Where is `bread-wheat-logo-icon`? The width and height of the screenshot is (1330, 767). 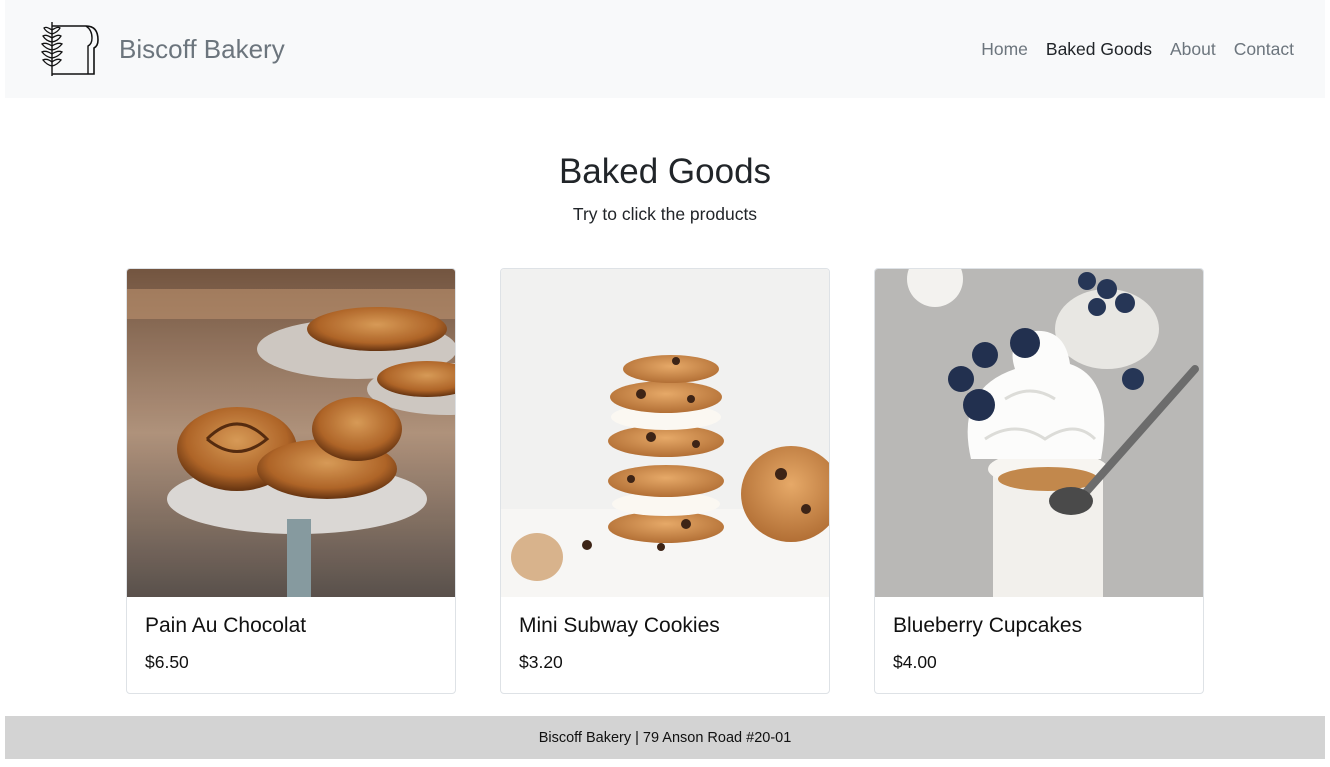 bread-wheat-logo-icon is located at coordinates (69, 49).